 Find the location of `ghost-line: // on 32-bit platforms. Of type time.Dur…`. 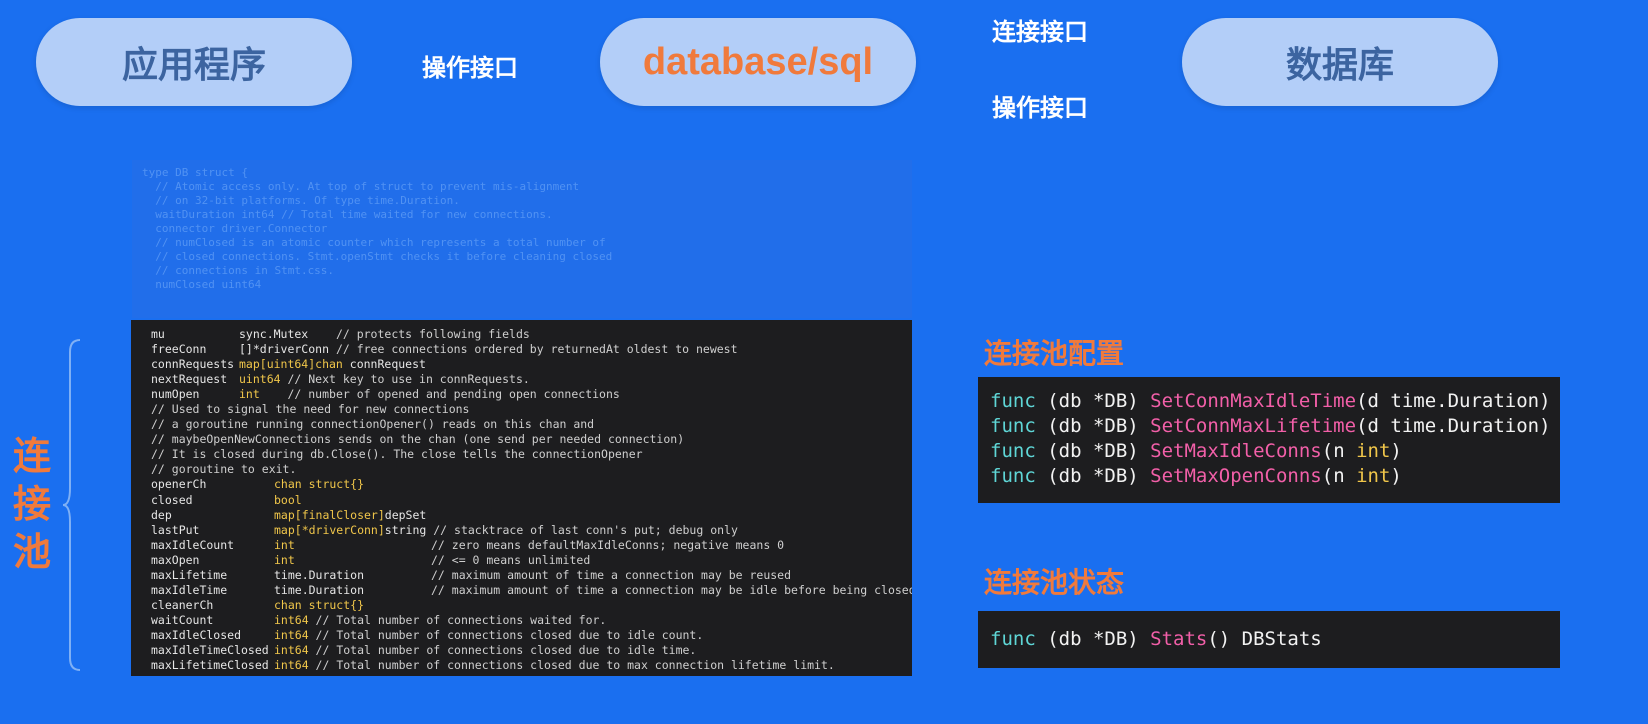

ghost-line: // on 32-bit platforms. Of type time.Dur… is located at coordinates (301, 200).